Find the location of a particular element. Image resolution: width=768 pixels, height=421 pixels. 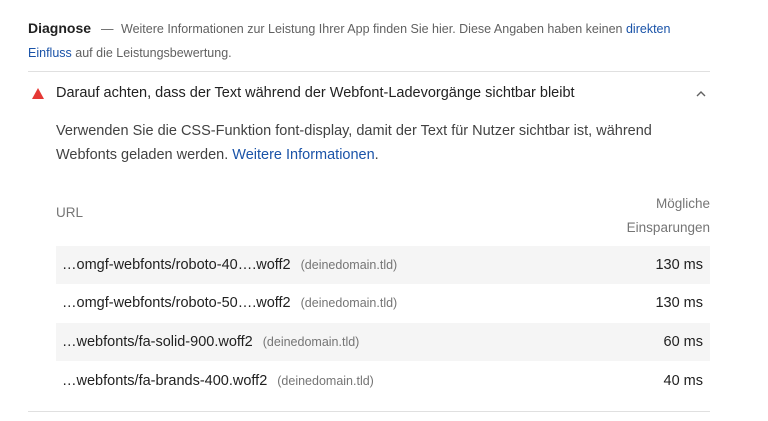

row-savings: 40 ms is located at coordinates (683, 381).